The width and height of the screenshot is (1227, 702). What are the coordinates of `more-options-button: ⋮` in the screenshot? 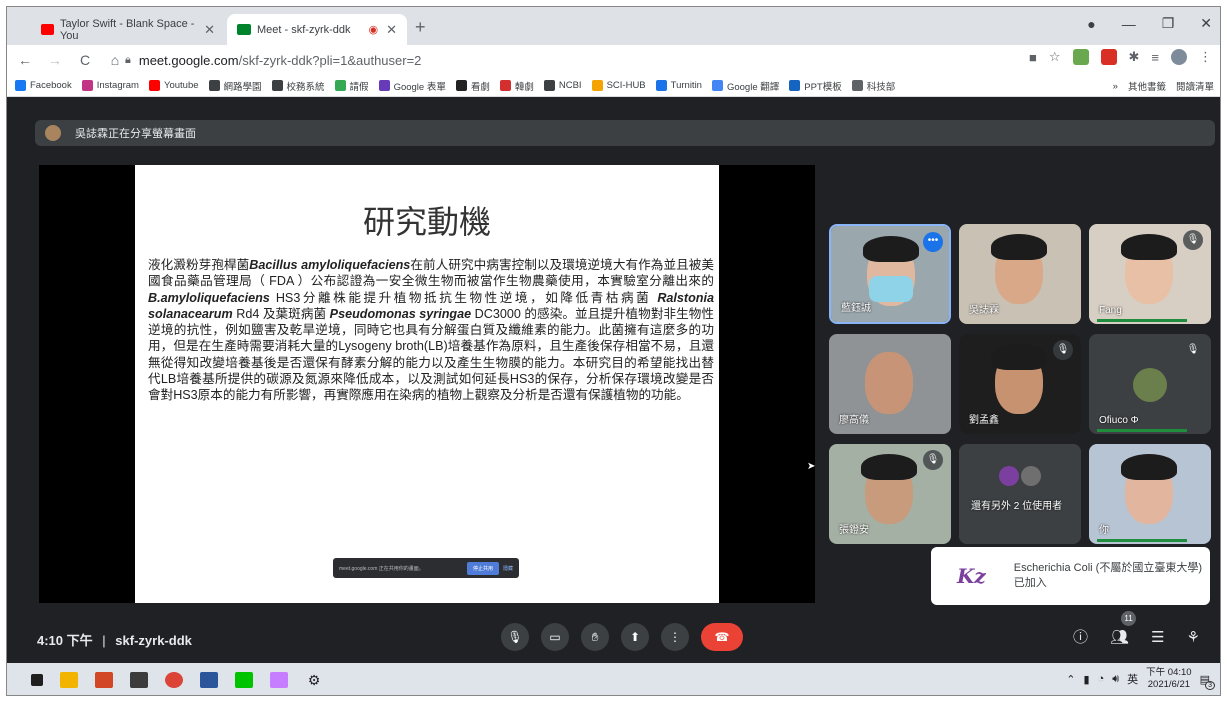 It's located at (675, 637).